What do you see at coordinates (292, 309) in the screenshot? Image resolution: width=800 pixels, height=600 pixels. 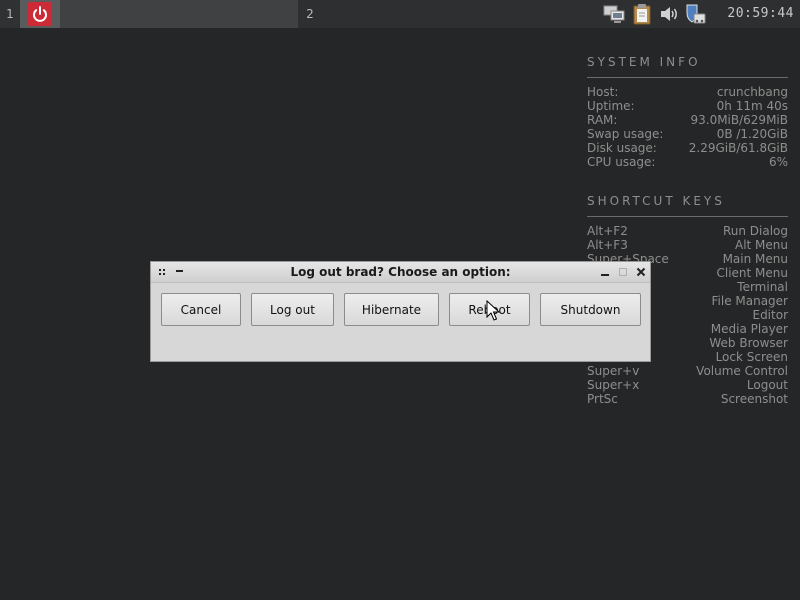 I see `log-out-button: Log out` at bounding box center [292, 309].